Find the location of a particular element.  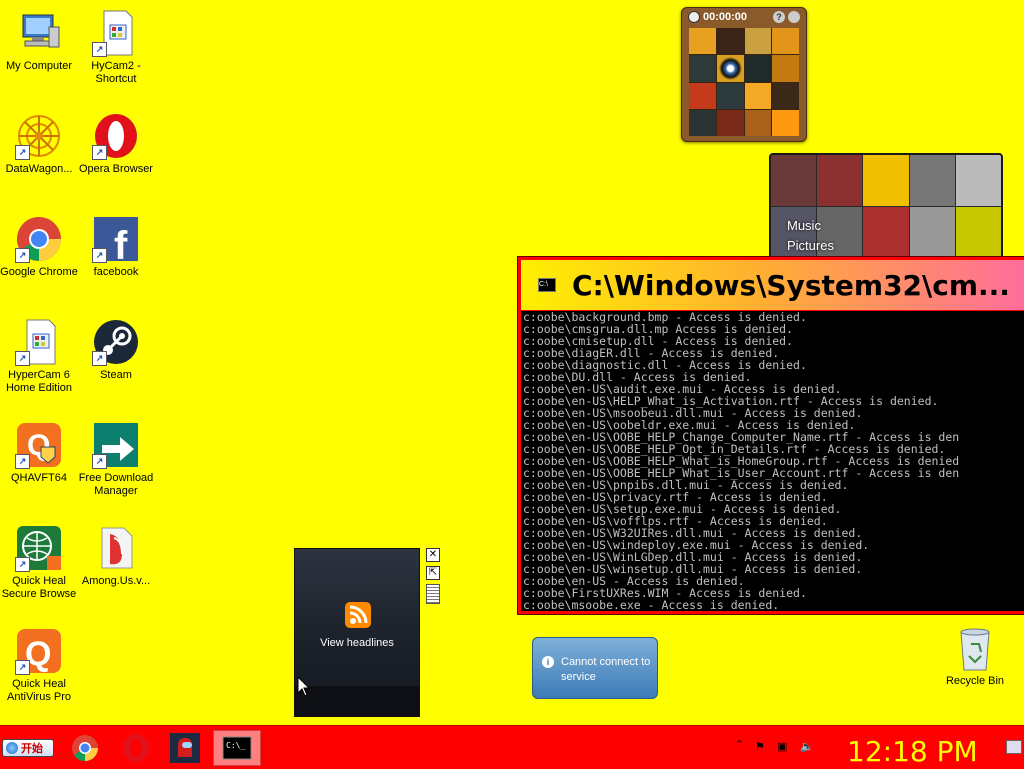

volume-icon: 🔈 is located at coordinates (807, 746).